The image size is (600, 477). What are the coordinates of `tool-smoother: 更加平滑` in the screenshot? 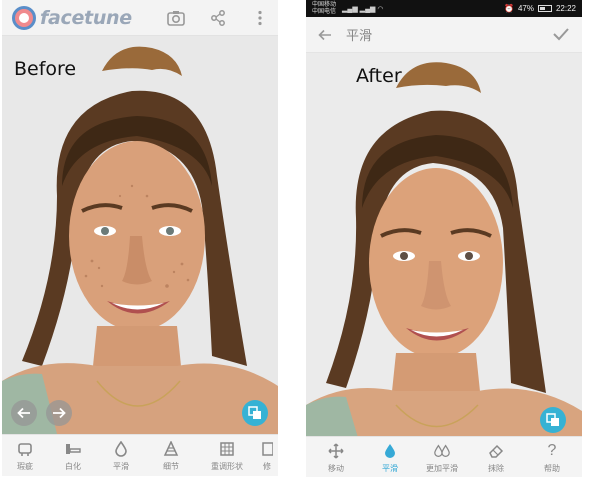 It's located at (442, 457).